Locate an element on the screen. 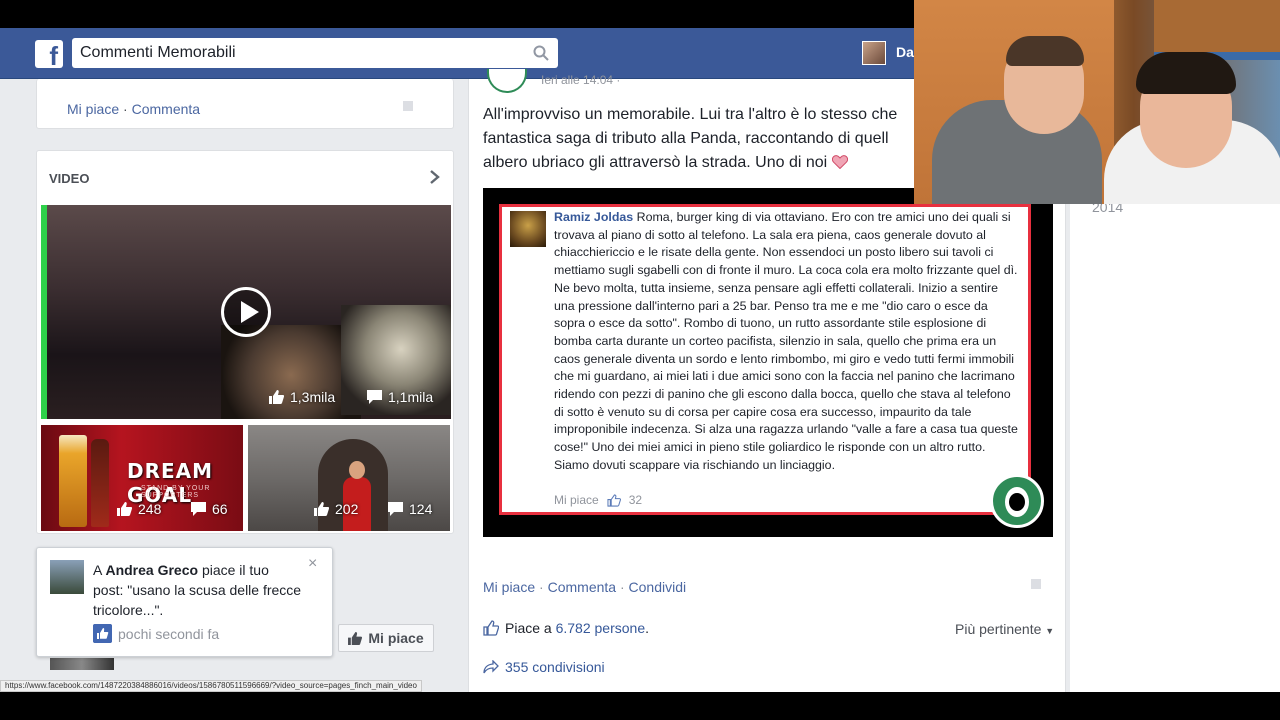 The image size is (1280, 720). notification-prefix: A is located at coordinates (99, 570).